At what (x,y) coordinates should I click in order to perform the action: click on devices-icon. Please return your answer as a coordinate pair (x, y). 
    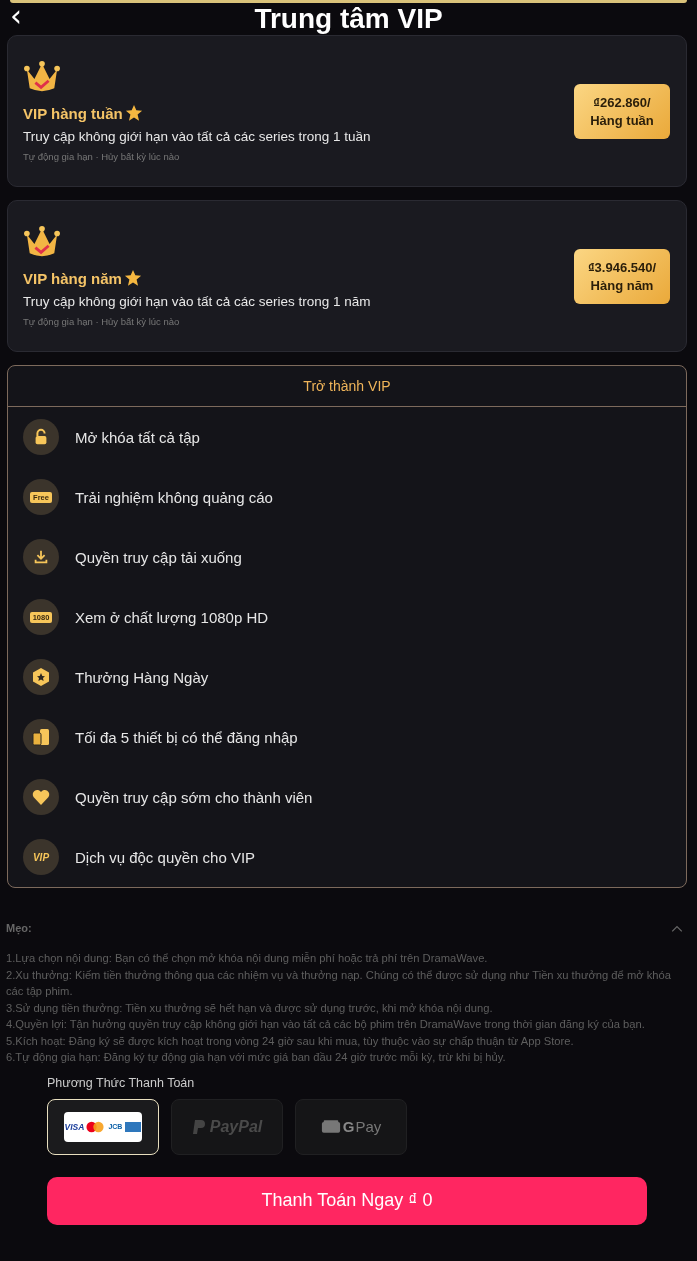
    Looking at the image, I should click on (41, 737).